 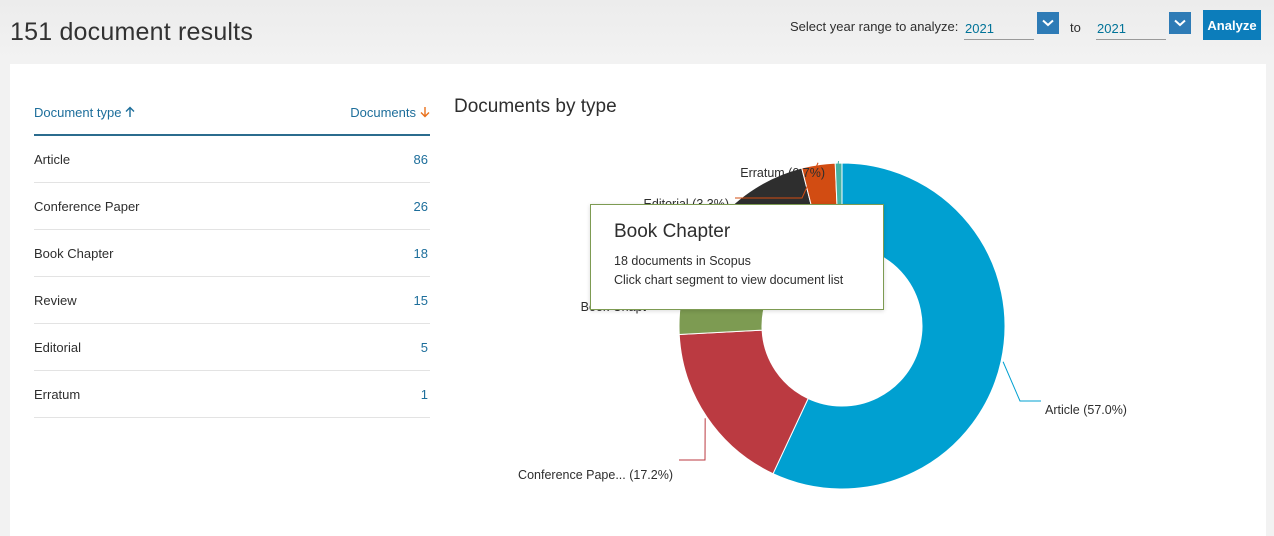 What do you see at coordinates (672, 231) in the screenshot?
I see `tooltip-title: Book Chapter` at bounding box center [672, 231].